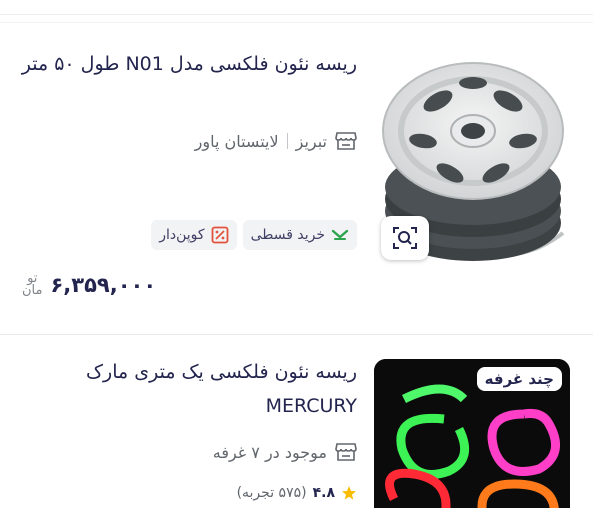 The height and width of the screenshot is (508, 593). What do you see at coordinates (519, 379) in the screenshot?
I see `multi-store-tag: چند غرفه` at bounding box center [519, 379].